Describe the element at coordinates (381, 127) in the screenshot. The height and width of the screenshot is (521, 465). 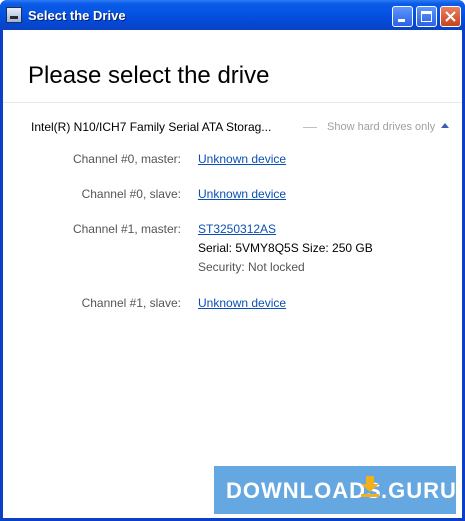
I see `show-hard-drives-toggle: Show hard drives only` at that location.